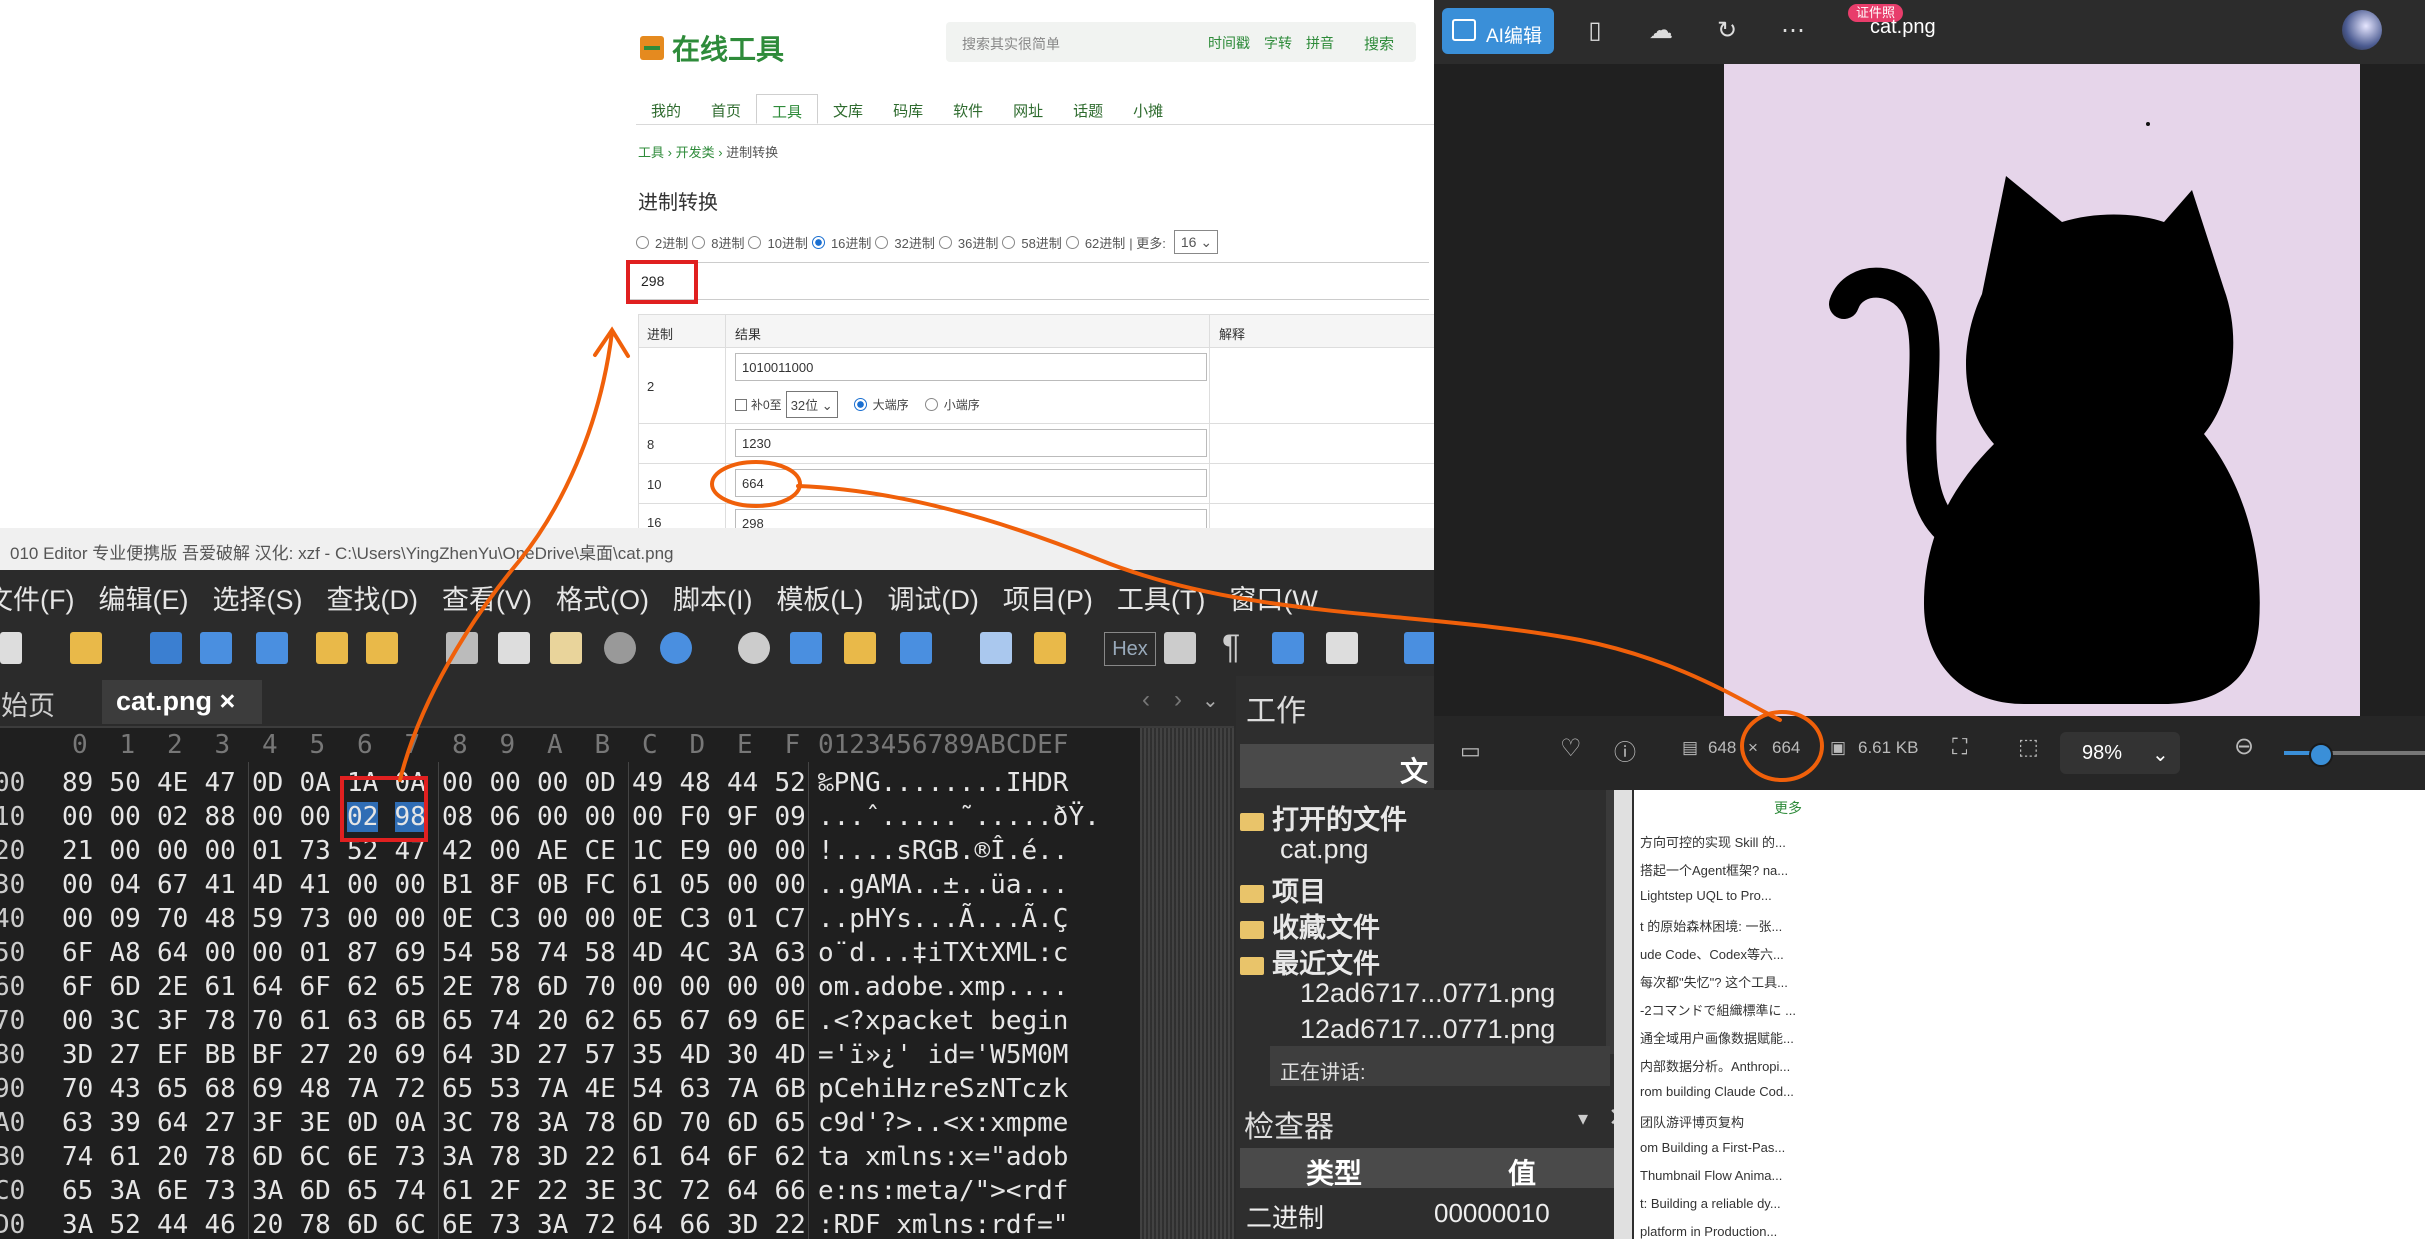 The width and height of the screenshot is (2425, 1244). What do you see at coordinates (1289, 603) in the screenshot?
I see `connector-web-to-viewer` at bounding box center [1289, 603].